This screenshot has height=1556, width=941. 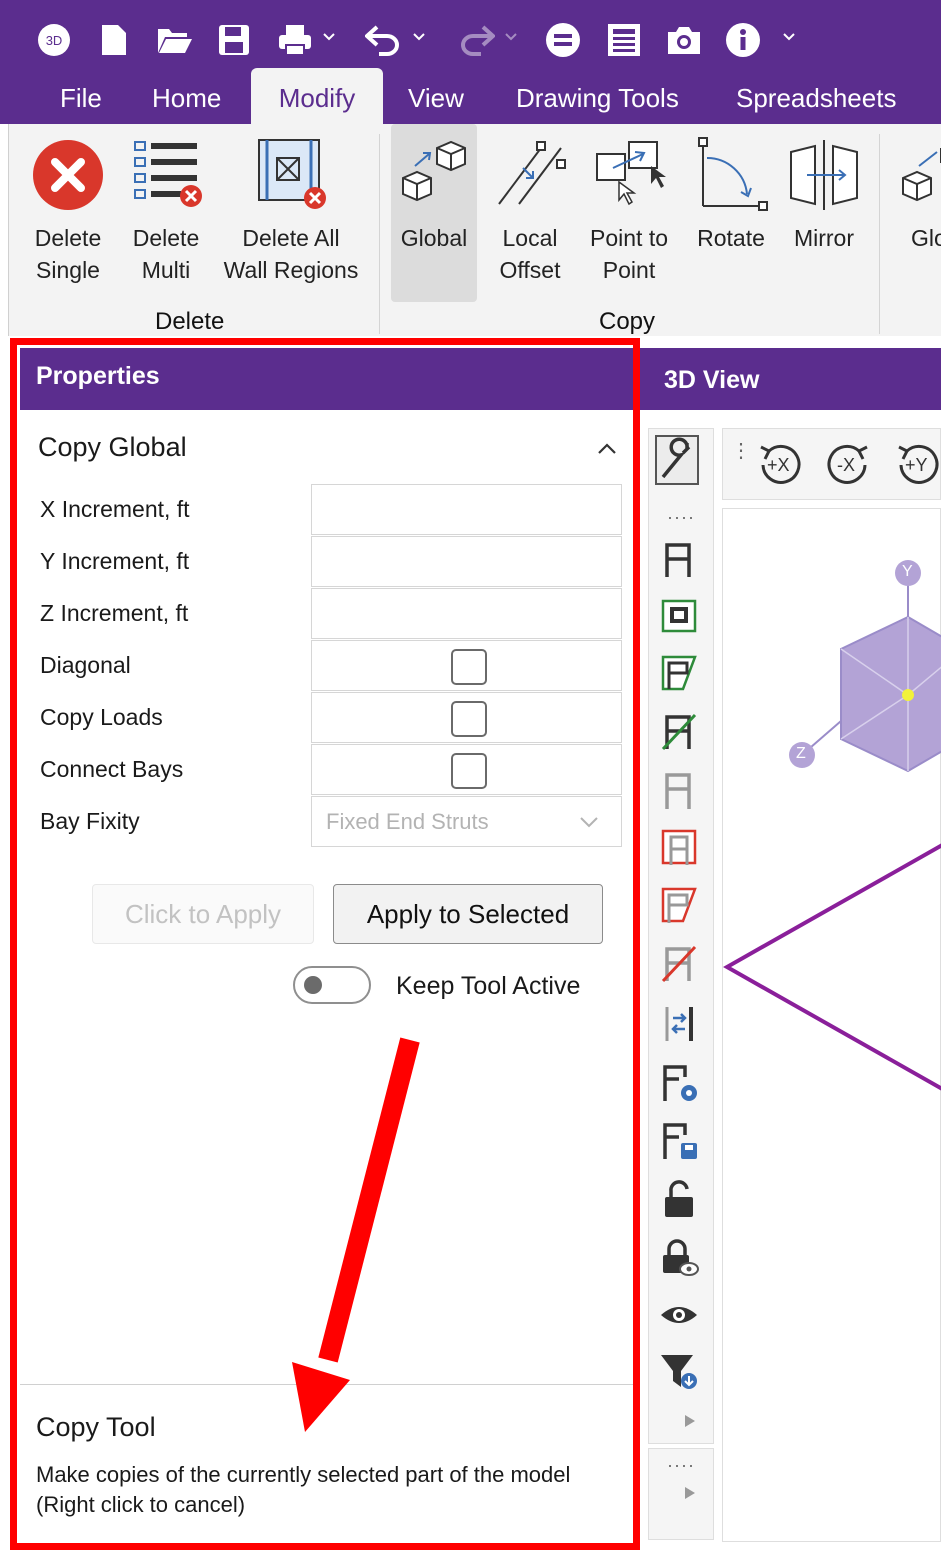 What do you see at coordinates (530, 238) in the screenshot?
I see `button-label: Local` at bounding box center [530, 238].